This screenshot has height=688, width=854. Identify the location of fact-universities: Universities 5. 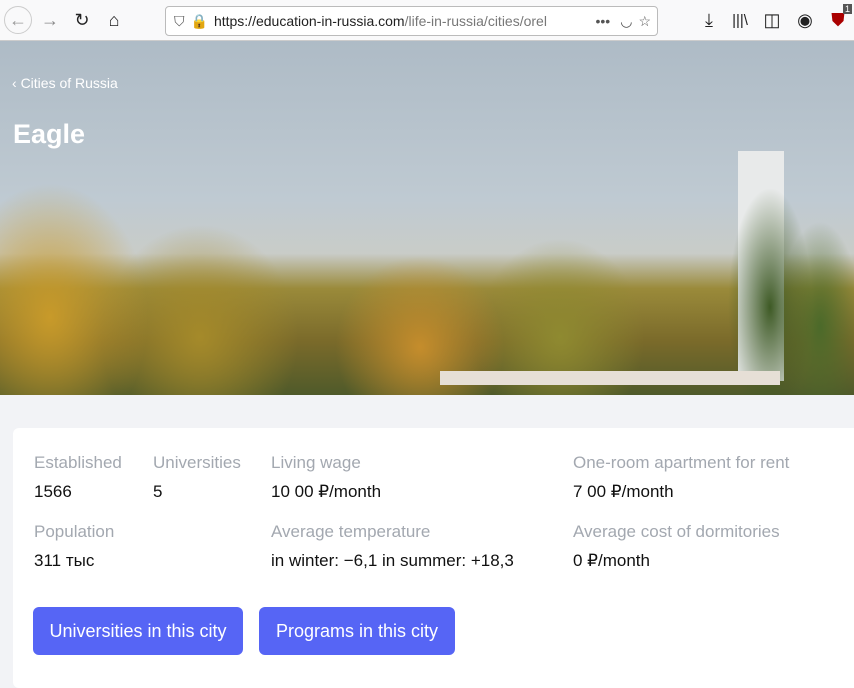
(197, 477).